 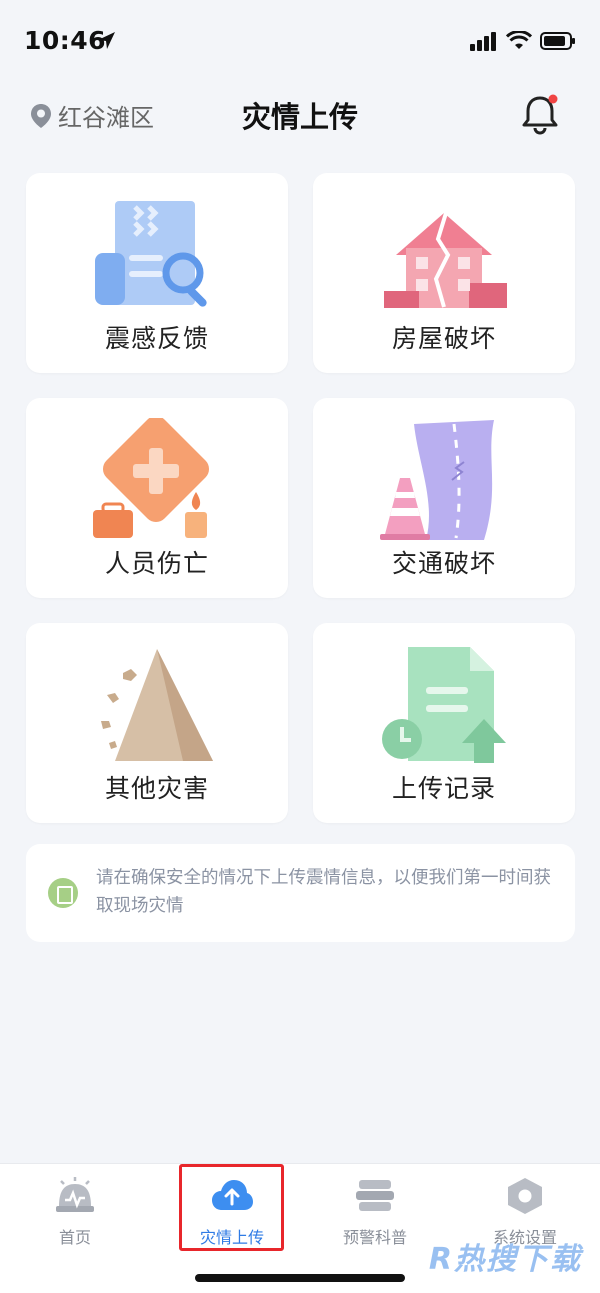 I want to click on settings-hexagon-icon, so click(x=525, y=1196).